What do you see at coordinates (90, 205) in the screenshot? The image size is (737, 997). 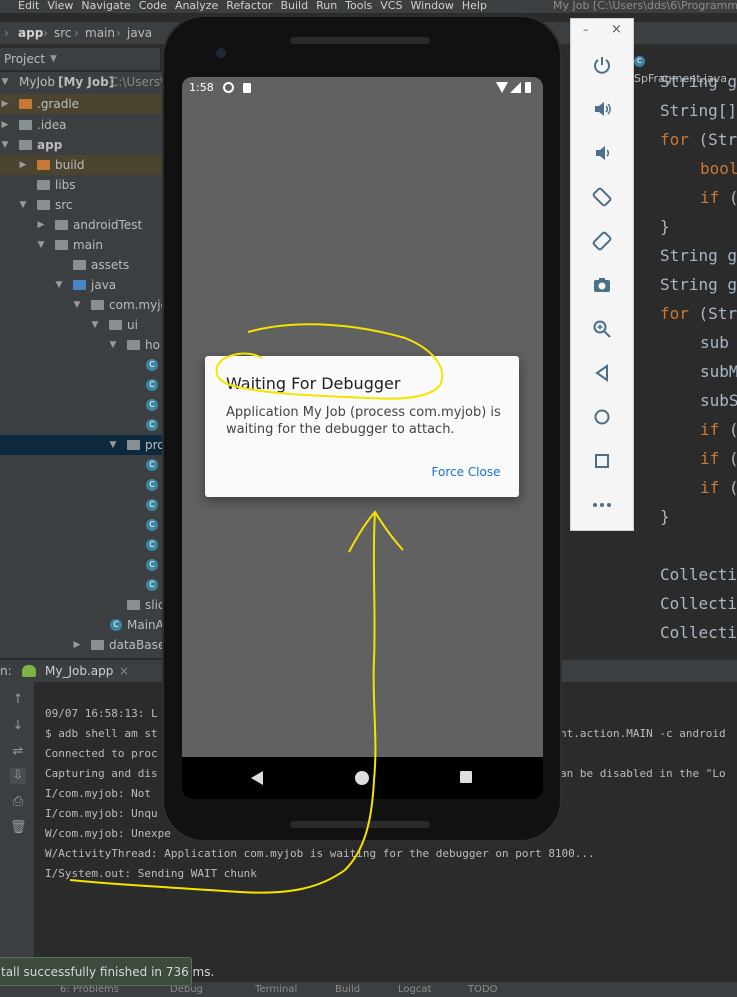 I see `tree-item-src: ▼ src` at bounding box center [90, 205].